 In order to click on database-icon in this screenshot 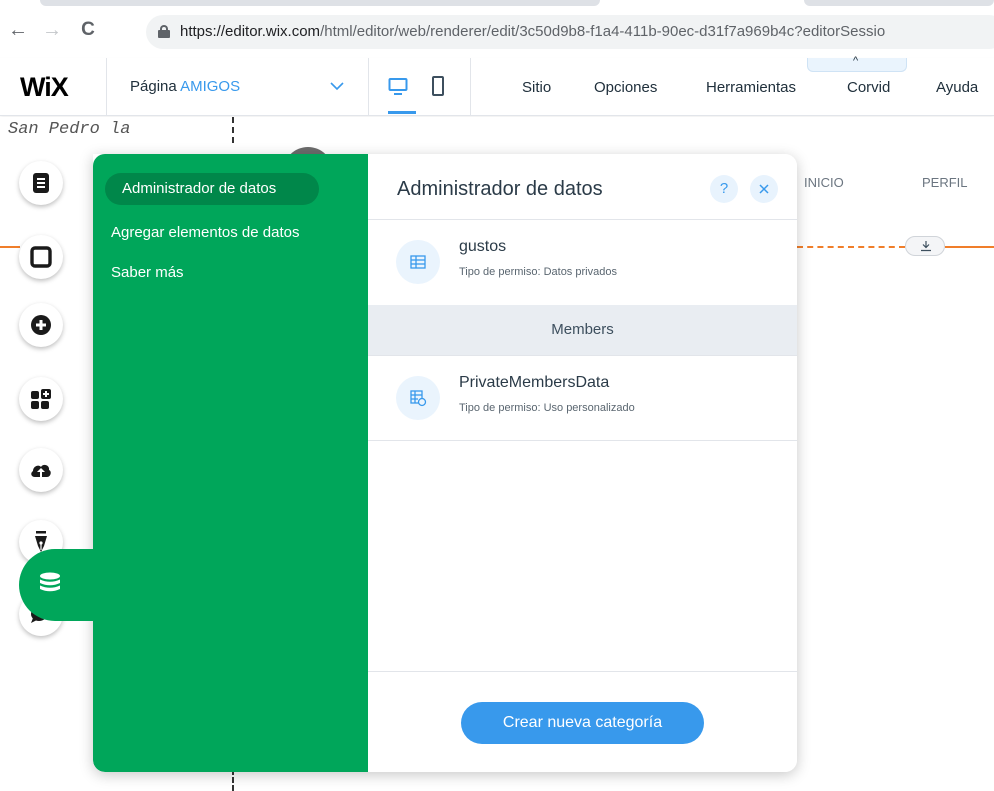, I will do `click(50, 582)`.